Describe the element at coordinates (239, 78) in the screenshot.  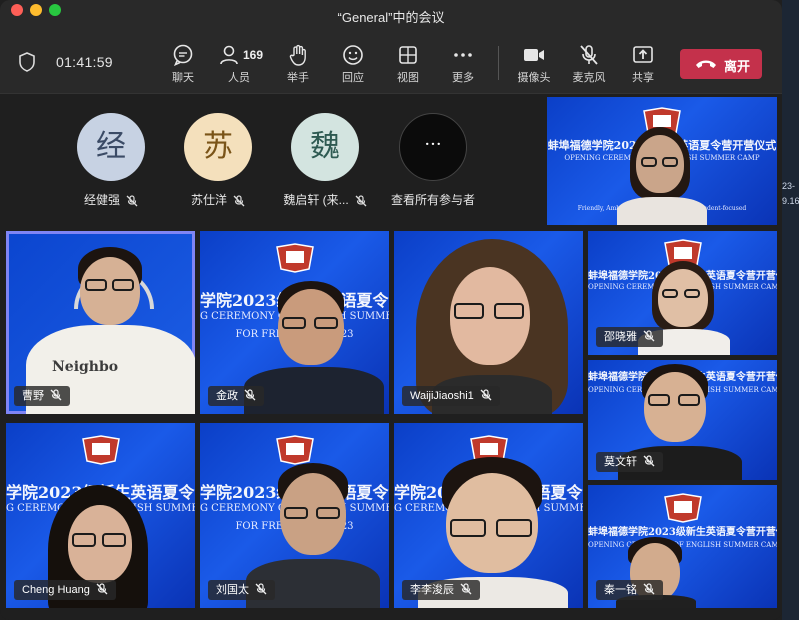
I see `people-label: 人员` at that location.